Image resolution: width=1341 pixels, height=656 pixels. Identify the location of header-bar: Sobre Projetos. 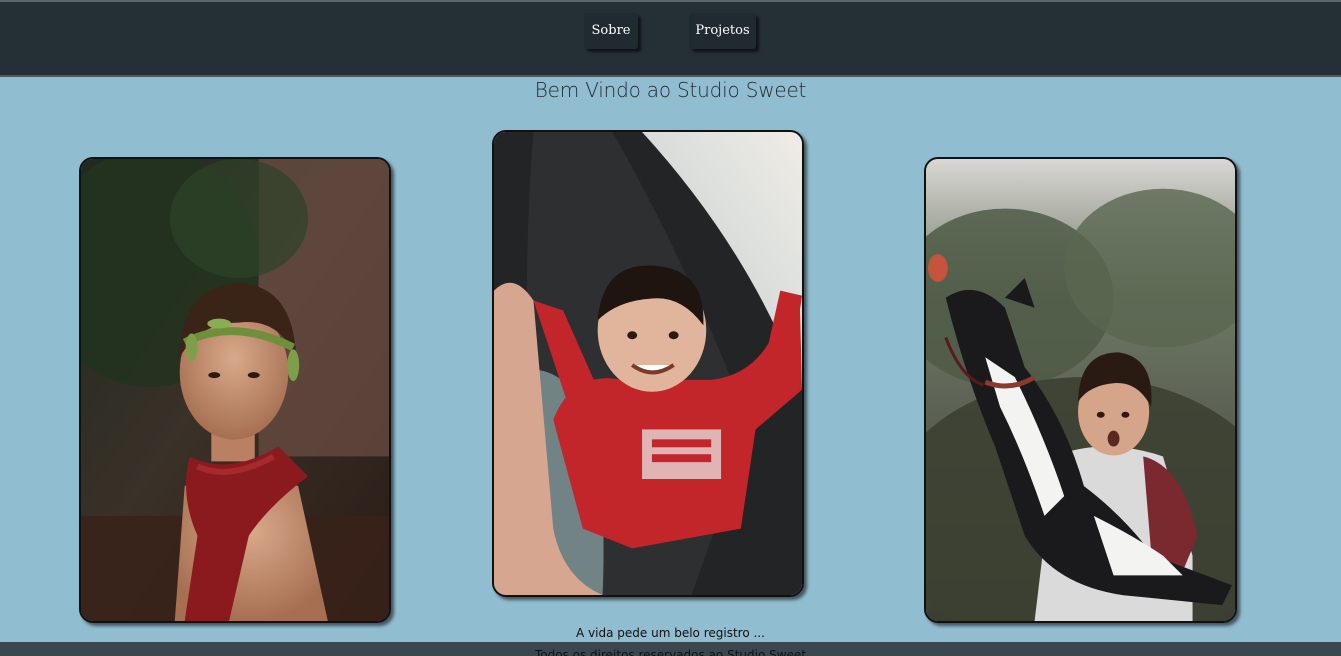
(670, 38).